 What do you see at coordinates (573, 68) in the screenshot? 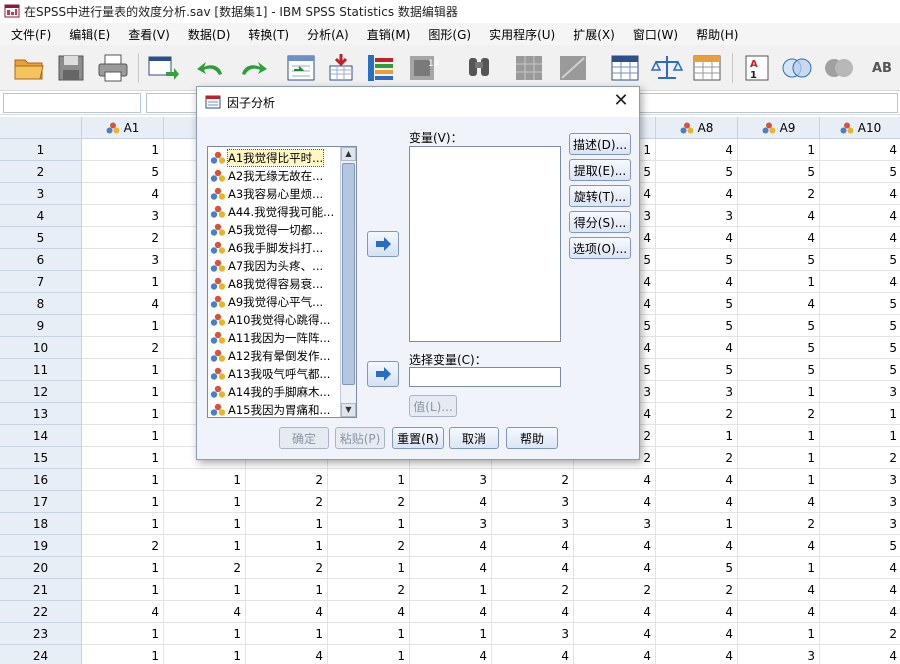
I see `insert-variable-icon` at bounding box center [573, 68].